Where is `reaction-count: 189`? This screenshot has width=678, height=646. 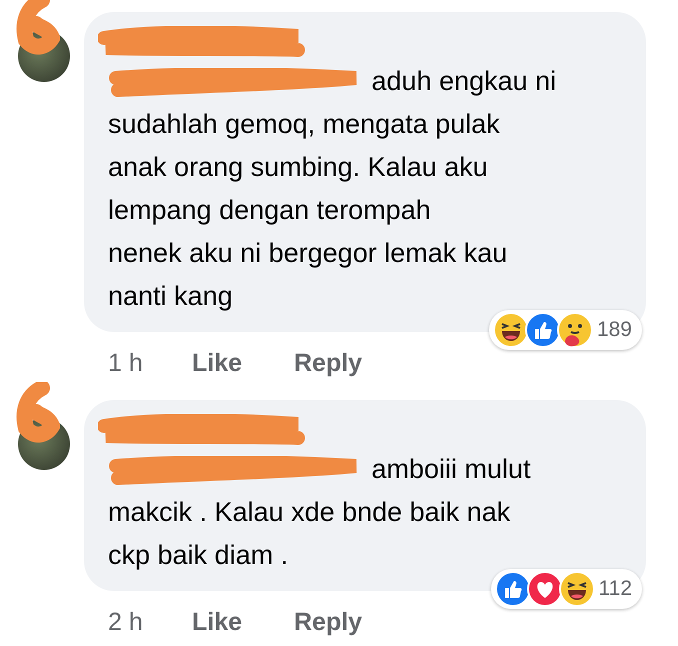
reaction-count: 189 is located at coordinates (614, 330).